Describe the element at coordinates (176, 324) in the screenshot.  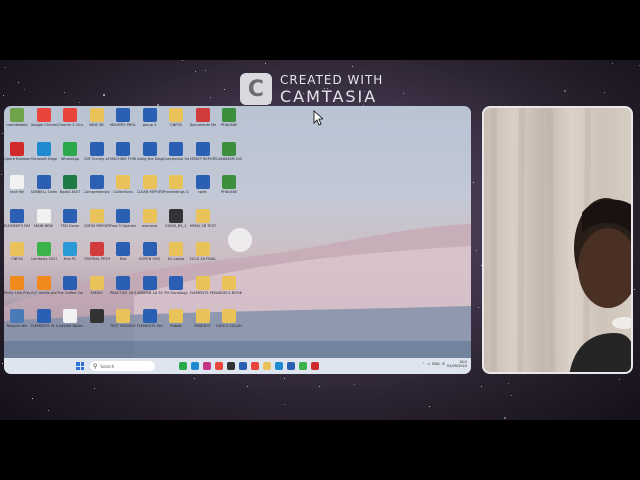
I see `desktop-icon: Rabbit` at that location.